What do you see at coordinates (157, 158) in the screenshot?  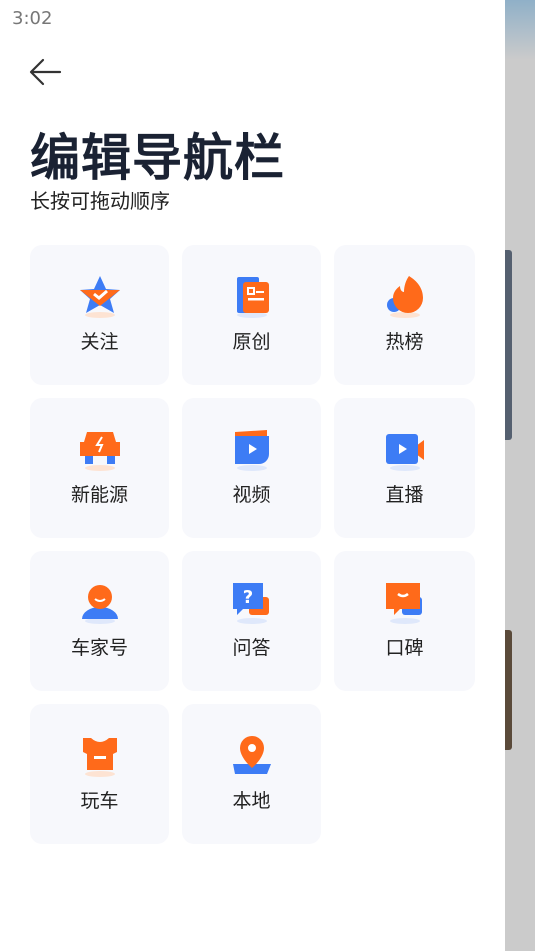 I see `page-title: 编辑导航栏` at bounding box center [157, 158].